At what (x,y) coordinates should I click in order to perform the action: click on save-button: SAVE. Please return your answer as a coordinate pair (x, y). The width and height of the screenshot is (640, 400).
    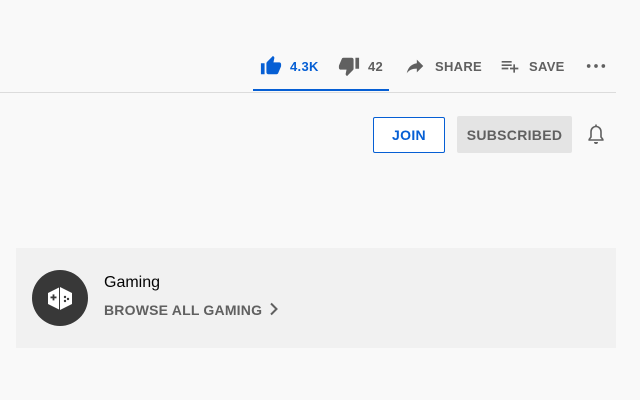
    Looking at the image, I should click on (532, 66).